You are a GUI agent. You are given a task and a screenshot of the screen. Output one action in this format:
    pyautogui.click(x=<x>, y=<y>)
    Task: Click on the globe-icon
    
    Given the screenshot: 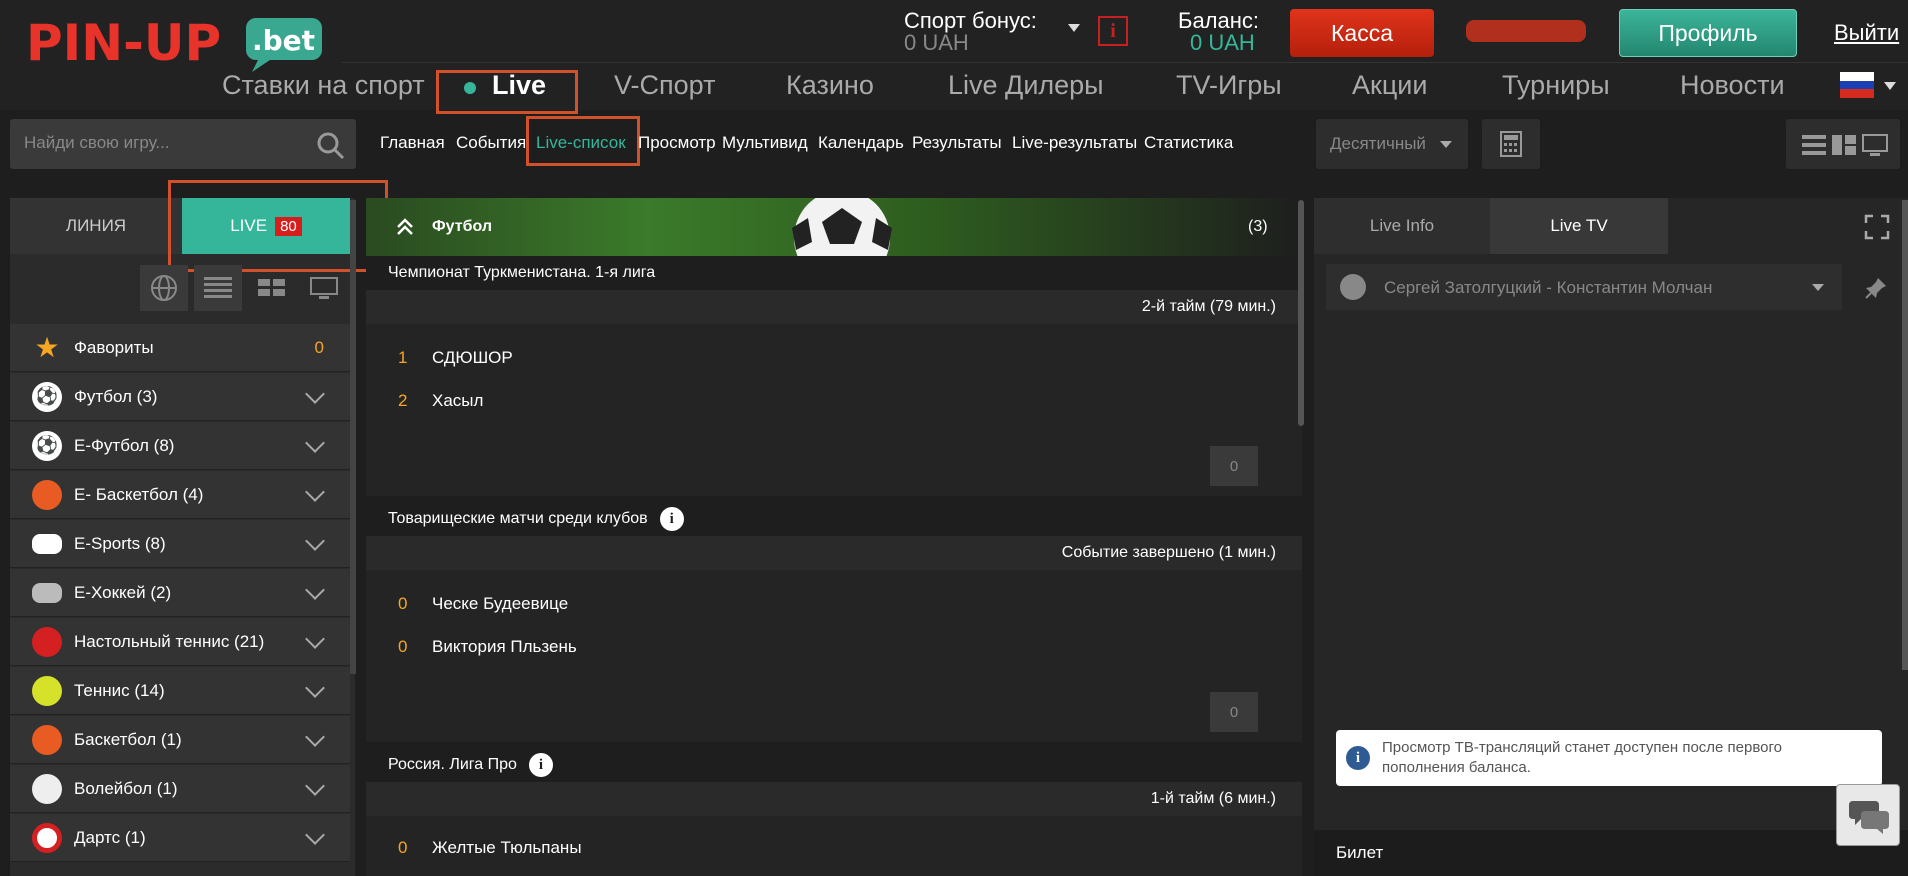 What is the action you would take?
    pyautogui.click(x=164, y=288)
    